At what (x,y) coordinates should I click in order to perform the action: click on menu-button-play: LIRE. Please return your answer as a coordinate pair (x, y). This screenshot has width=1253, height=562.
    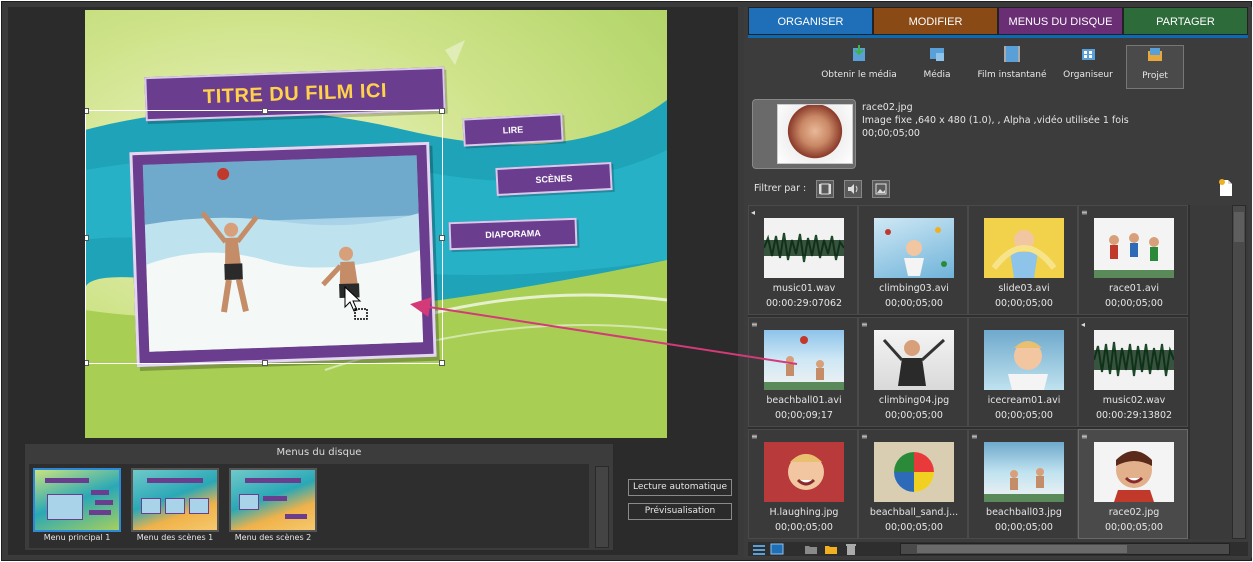
    Looking at the image, I should click on (513, 130).